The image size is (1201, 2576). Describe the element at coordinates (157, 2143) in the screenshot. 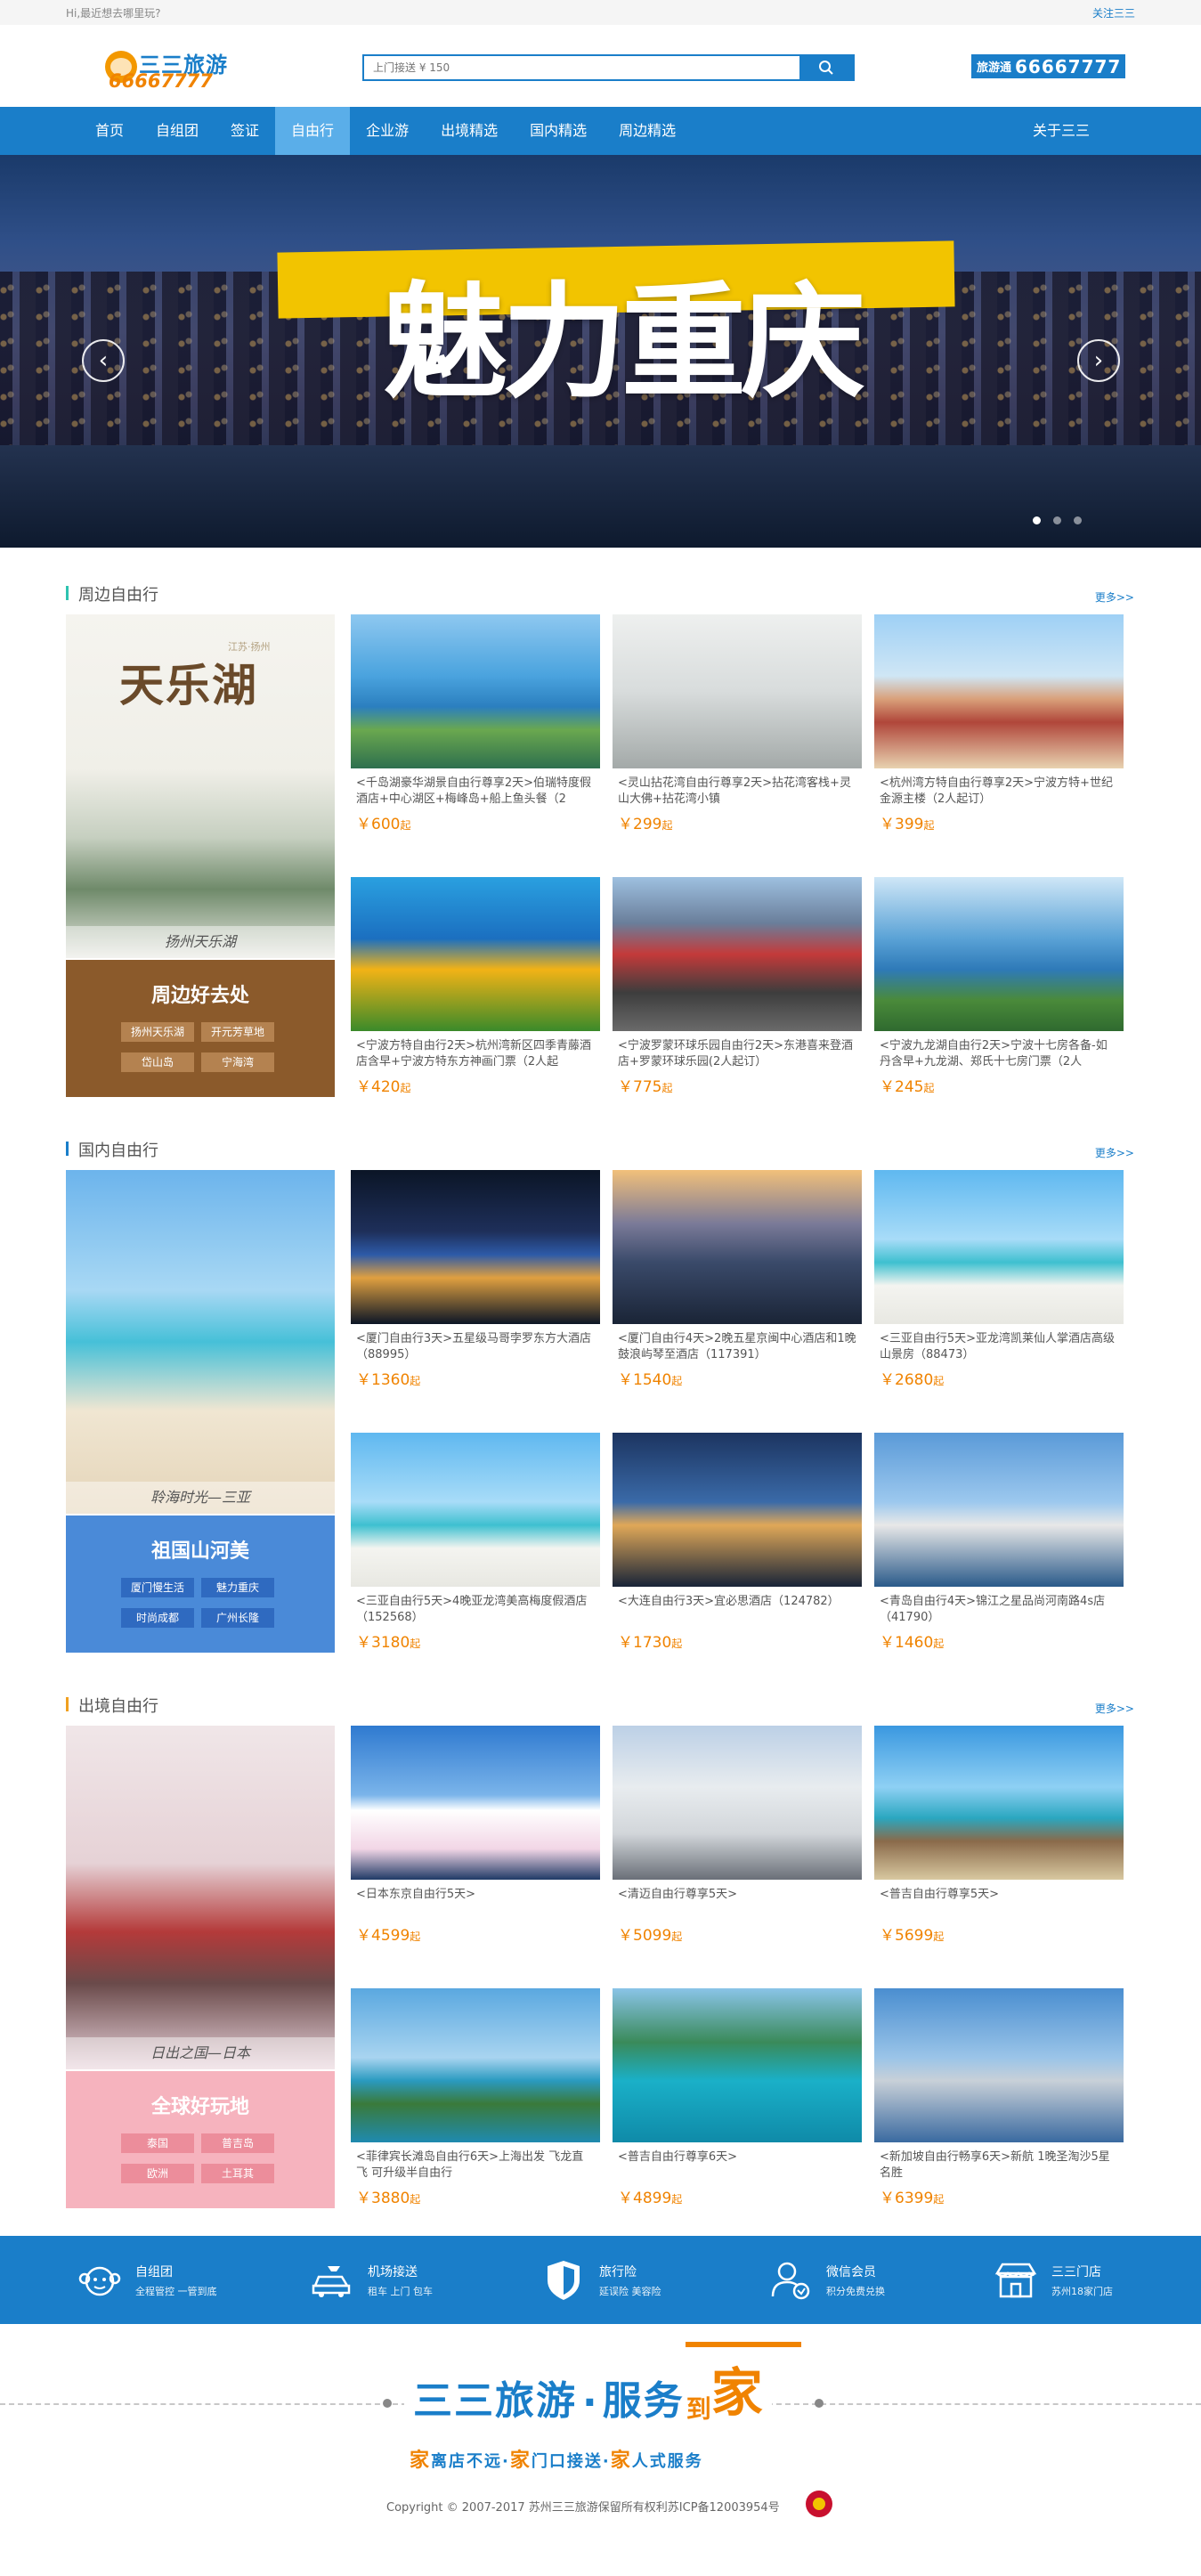

I see `destination-tag: 泰国` at that location.